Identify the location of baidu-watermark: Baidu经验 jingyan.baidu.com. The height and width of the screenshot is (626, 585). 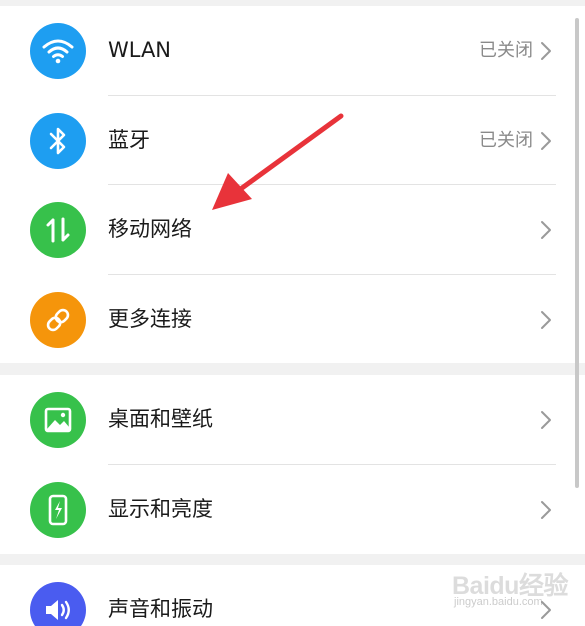
(514, 591).